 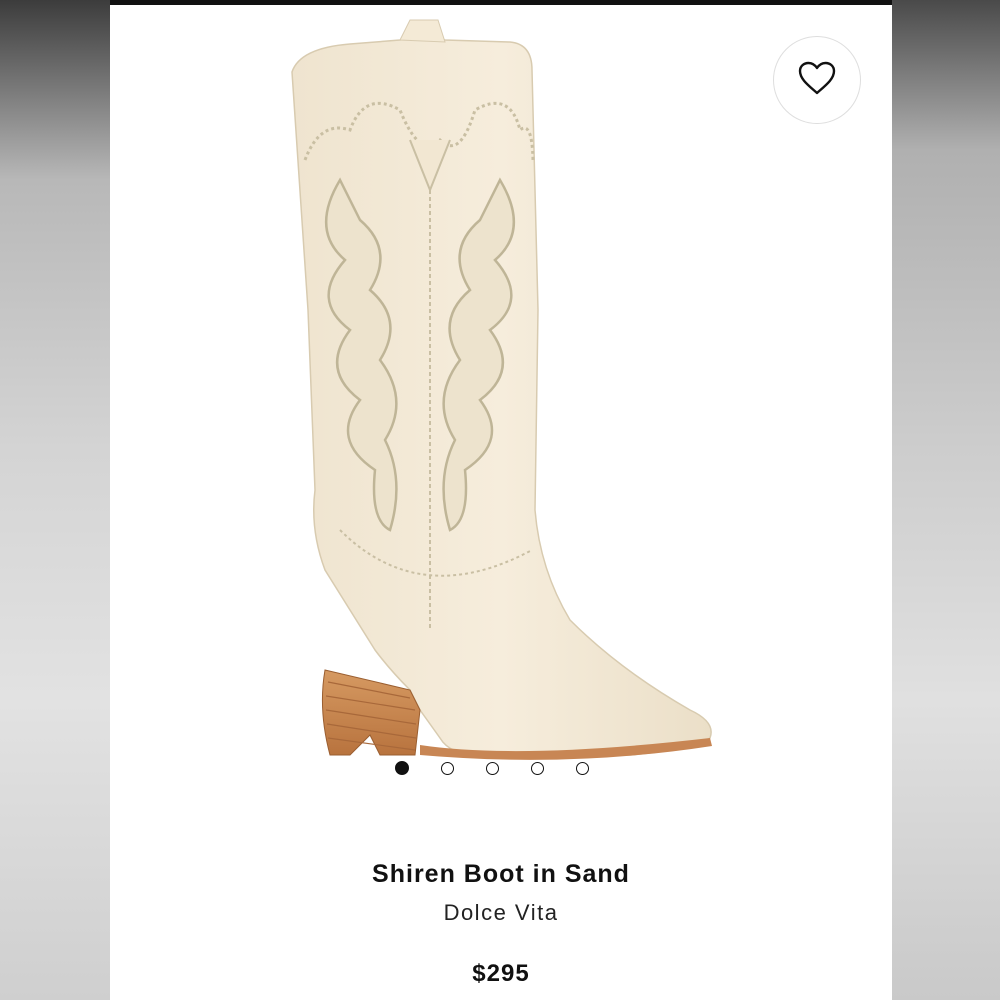 I want to click on favorite-button, so click(x=817, y=80).